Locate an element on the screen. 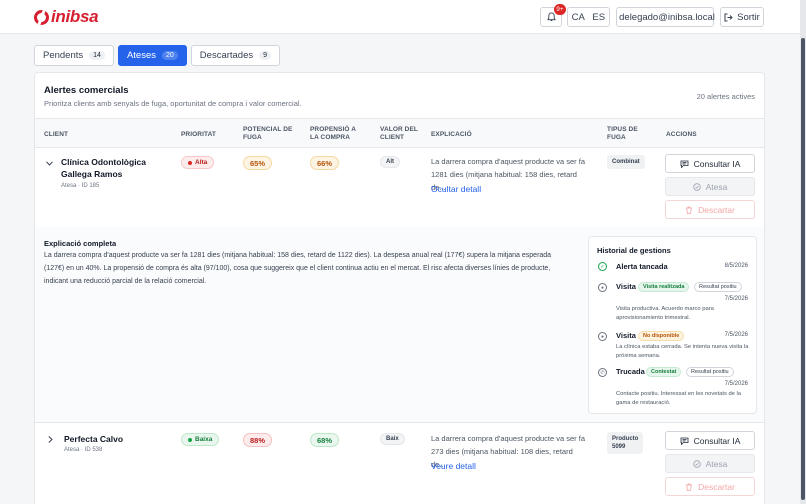 This screenshot has width=806, height=504. page-scrollbar is located at coordinates (803, 252).